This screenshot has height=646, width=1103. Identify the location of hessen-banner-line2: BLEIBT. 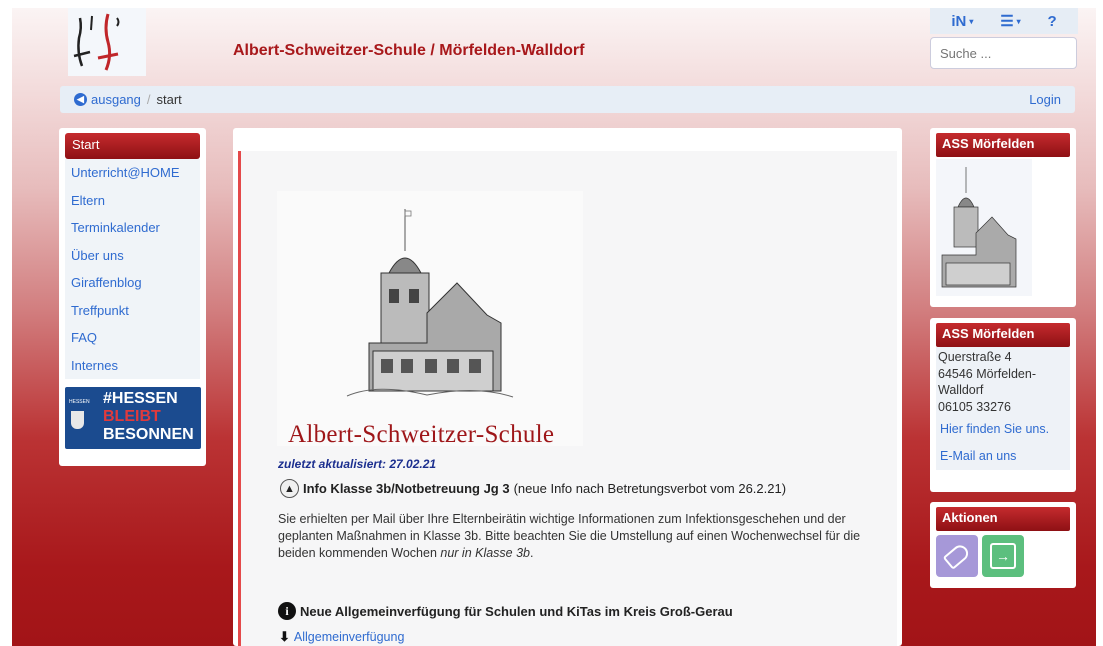
(132, 416).